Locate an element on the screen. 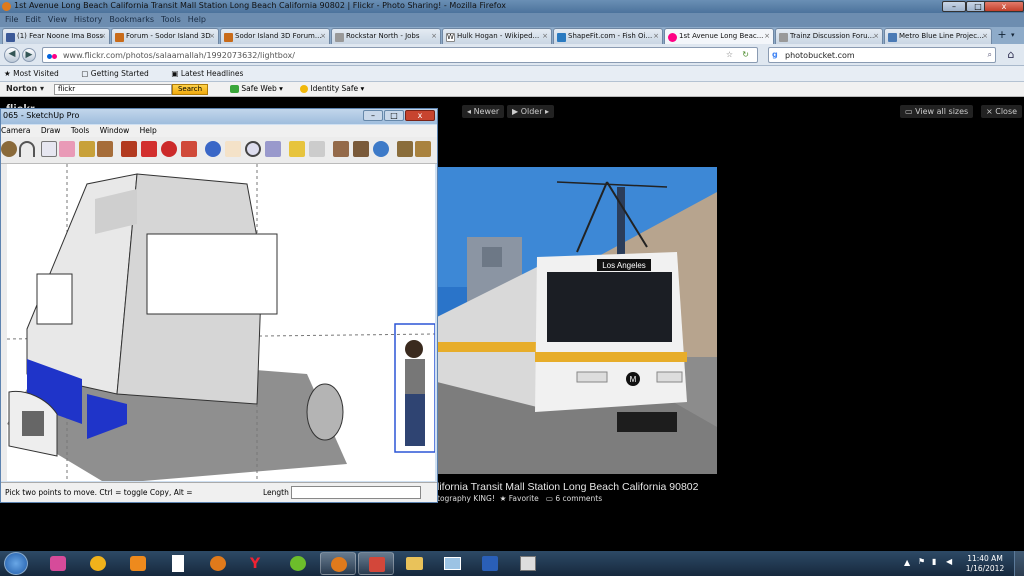 This screenshot has width=1024, height=576. view-all-sizes-button: ▭ View all sizes is located at coordinates (937, 111).